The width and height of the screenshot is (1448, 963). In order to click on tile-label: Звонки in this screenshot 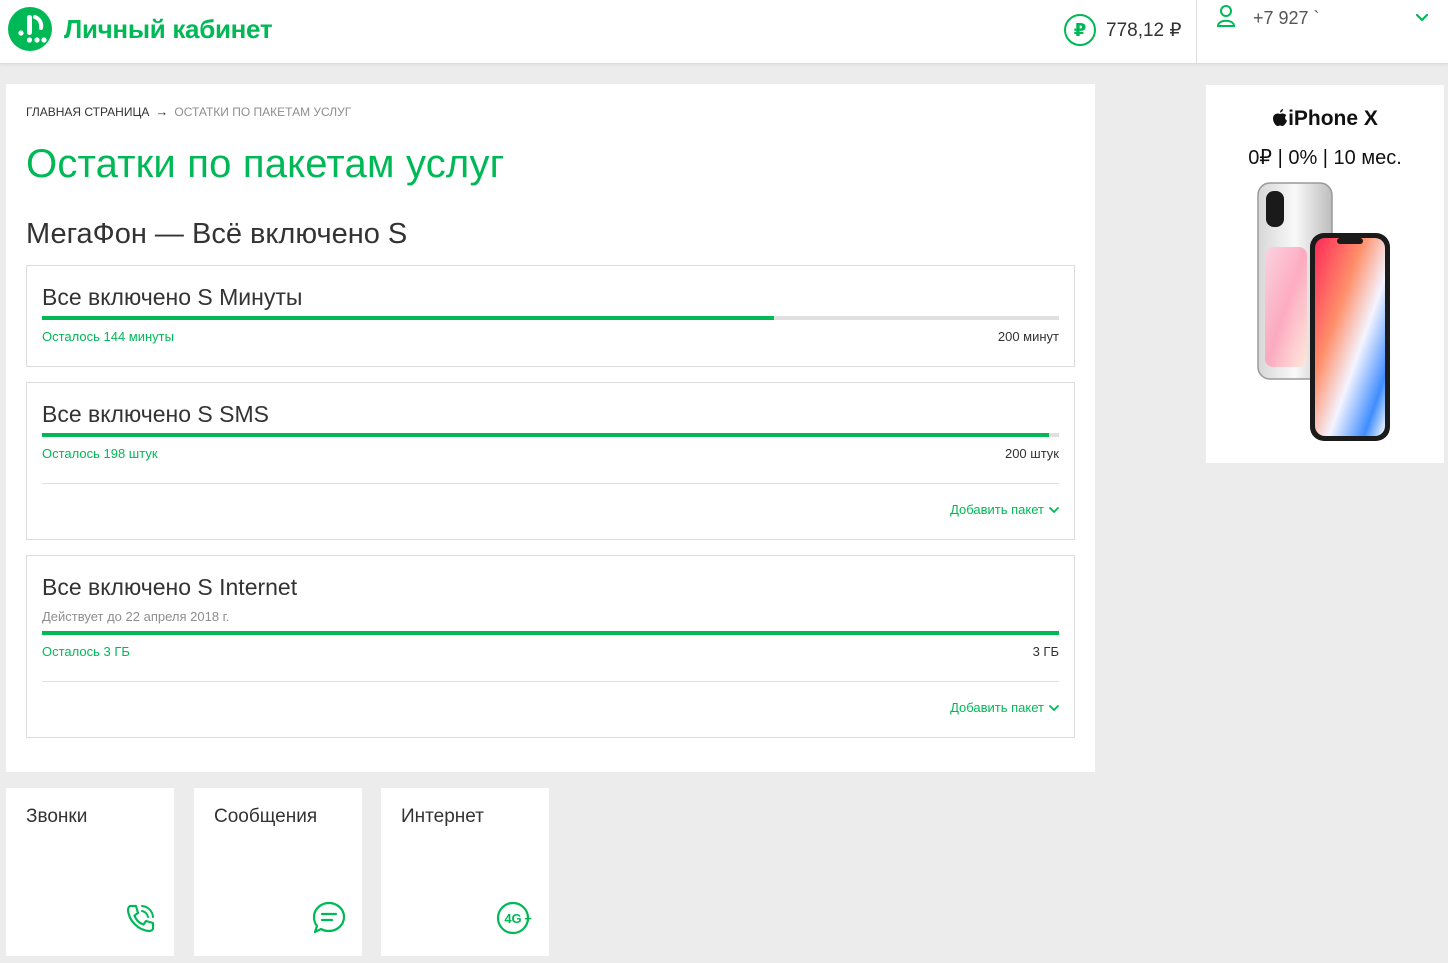, I will do `click(57, 816)`.